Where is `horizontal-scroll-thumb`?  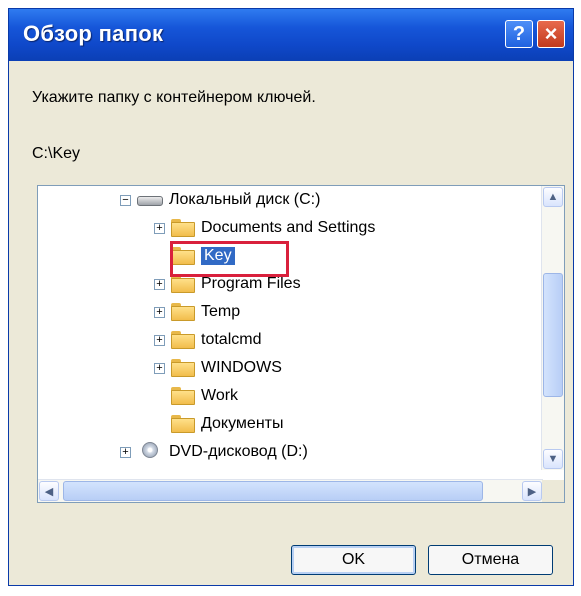 horizontal-scroll-thumb is located at coordinates (273, 491).